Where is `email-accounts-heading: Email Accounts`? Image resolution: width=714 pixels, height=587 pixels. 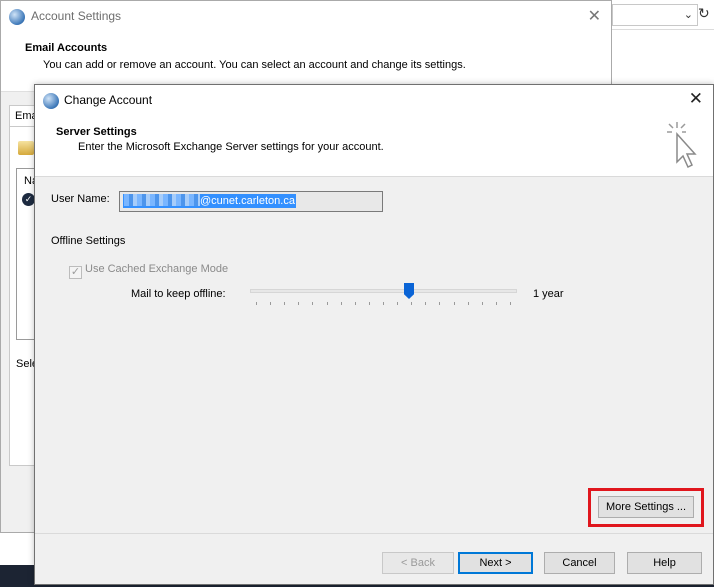
email-accounts-heading: Email Accounts is located at coordinates (66, 48).